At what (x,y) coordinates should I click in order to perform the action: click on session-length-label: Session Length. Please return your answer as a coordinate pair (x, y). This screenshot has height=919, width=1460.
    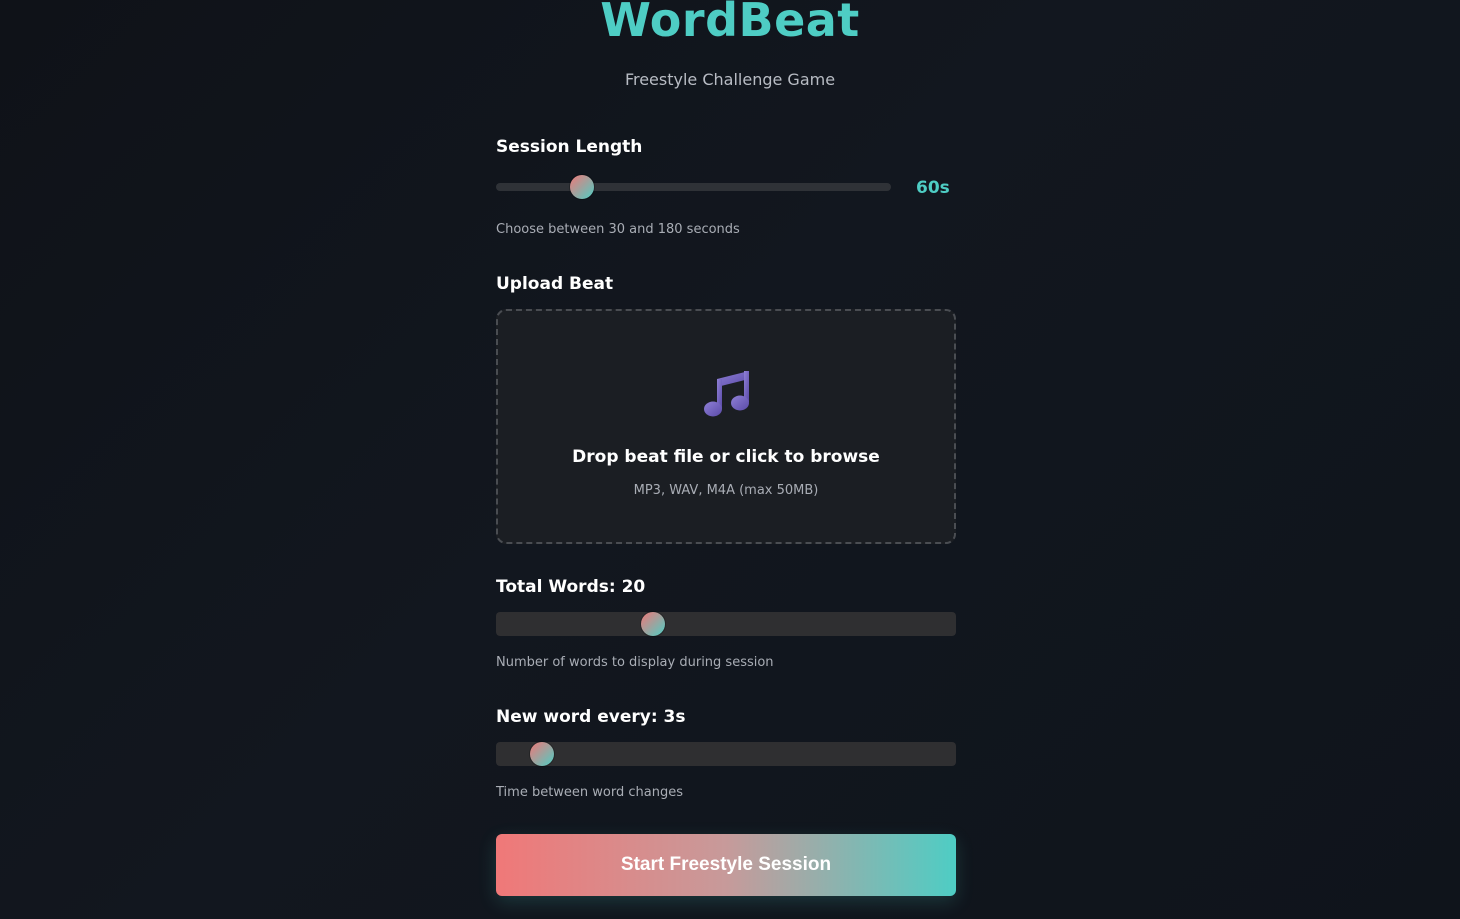
    Looking at the image, I should click on (569, 147).